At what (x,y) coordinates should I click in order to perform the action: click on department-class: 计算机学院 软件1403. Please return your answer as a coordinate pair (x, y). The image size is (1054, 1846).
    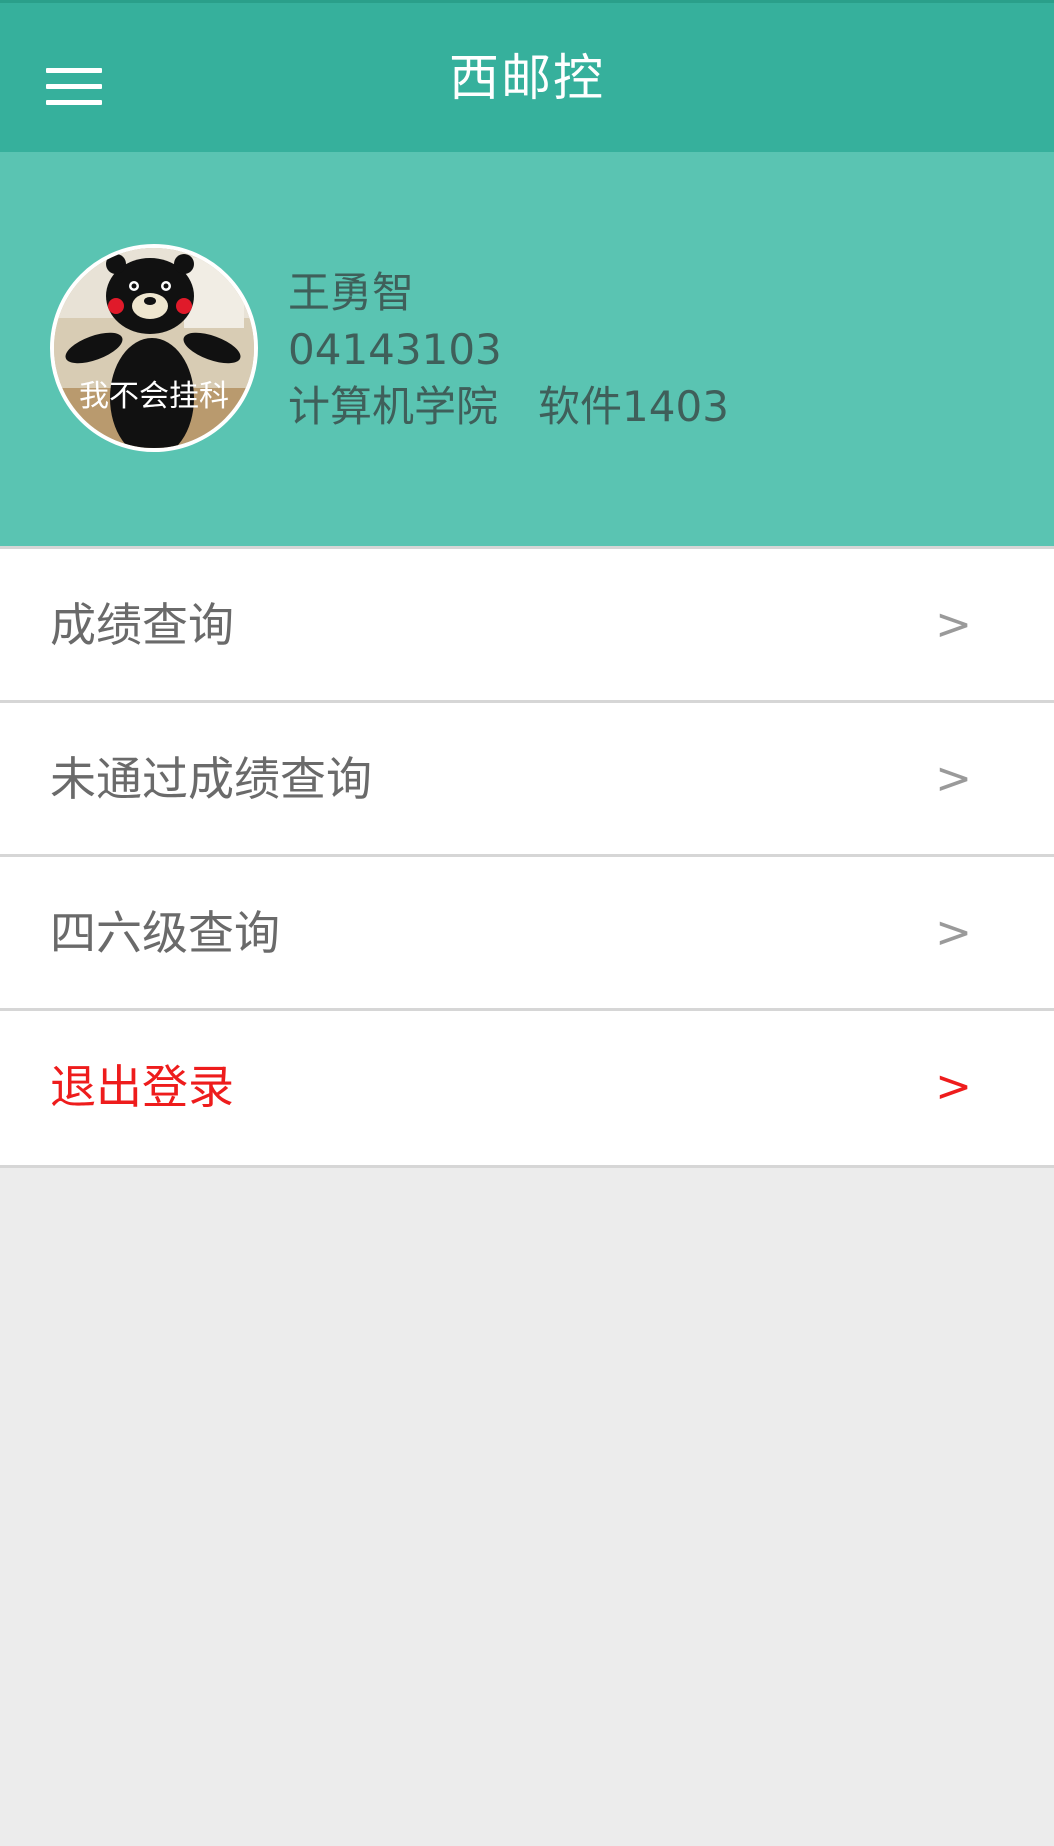
    Looking at the image, I should click on (508, 406).